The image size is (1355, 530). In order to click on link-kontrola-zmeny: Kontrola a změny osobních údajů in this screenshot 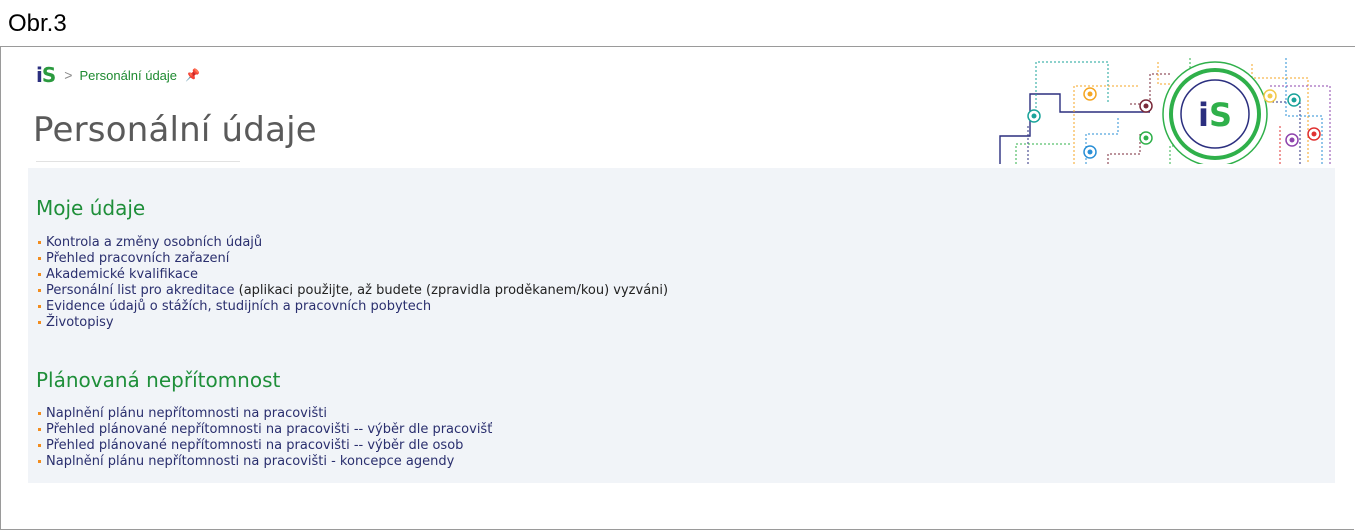, I will do `click(154, 242)`.